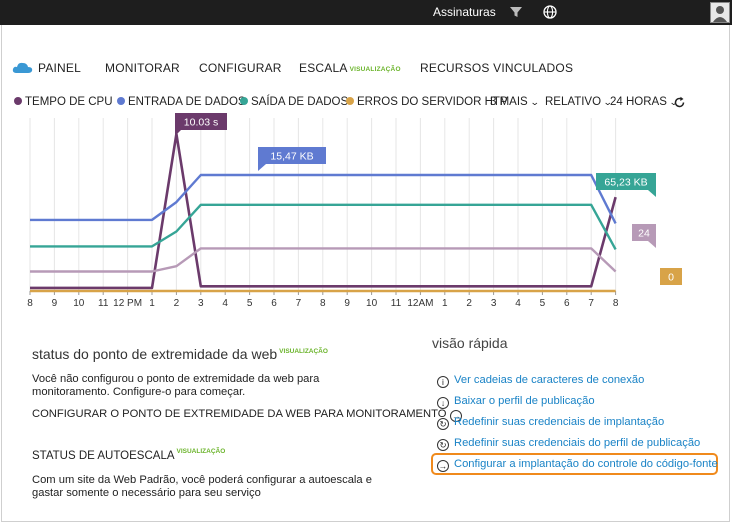 The width and height of the screenshot is (732, 524). I want to click on legend-label: SAÍDA DE DADOS, so click(300, 102).